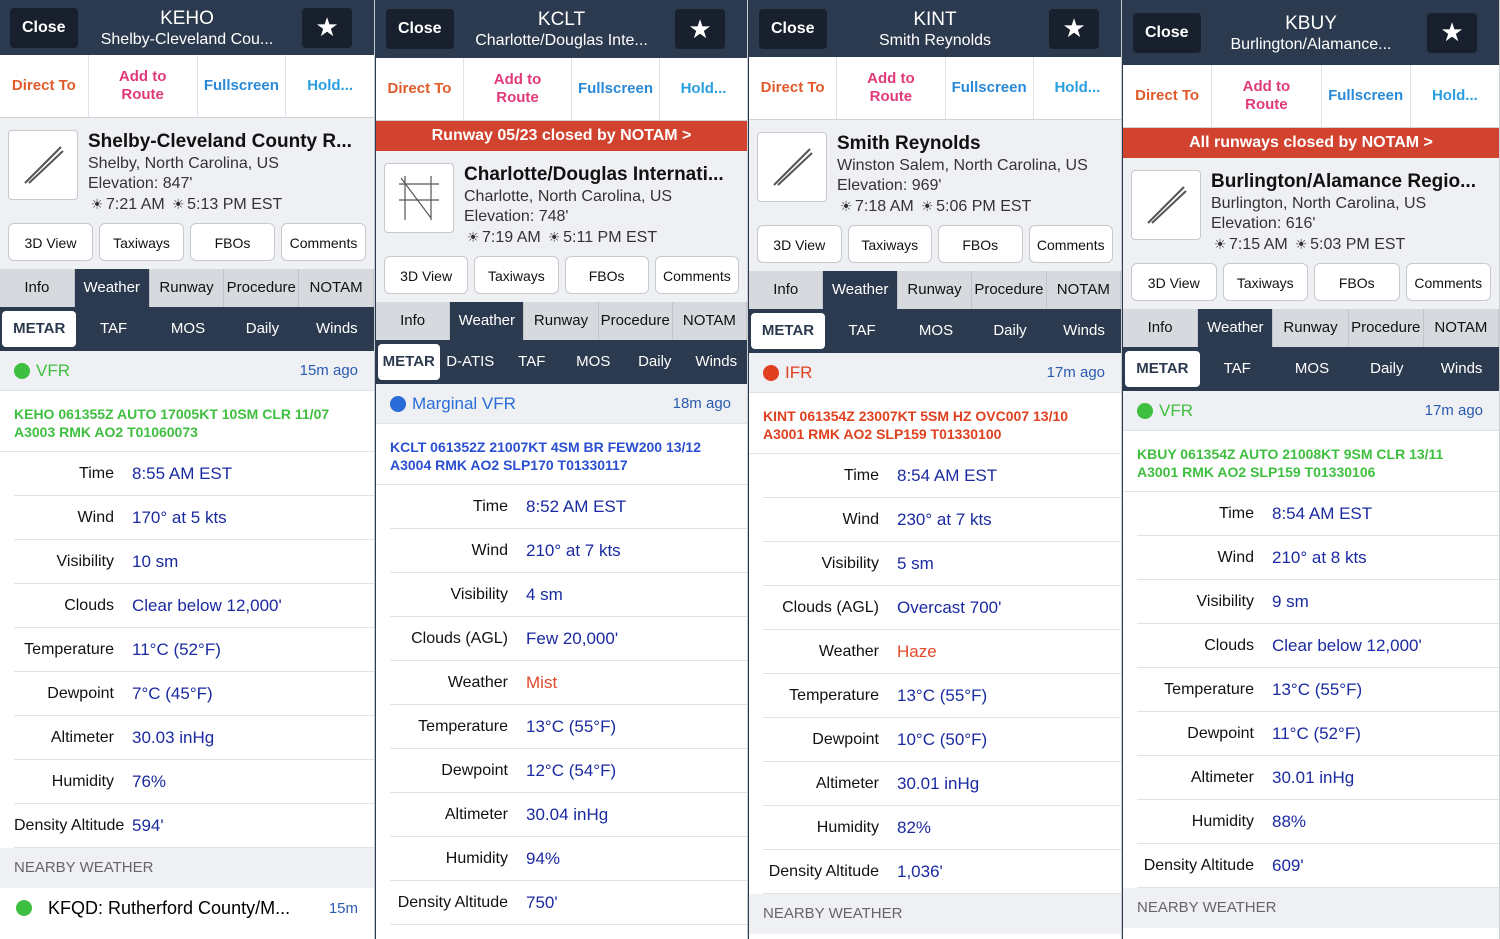 The width and height of the screenshot is (1500, 939). I want to click on notam-banner: All runways closed by NOTAM >, so click(1311, 143).